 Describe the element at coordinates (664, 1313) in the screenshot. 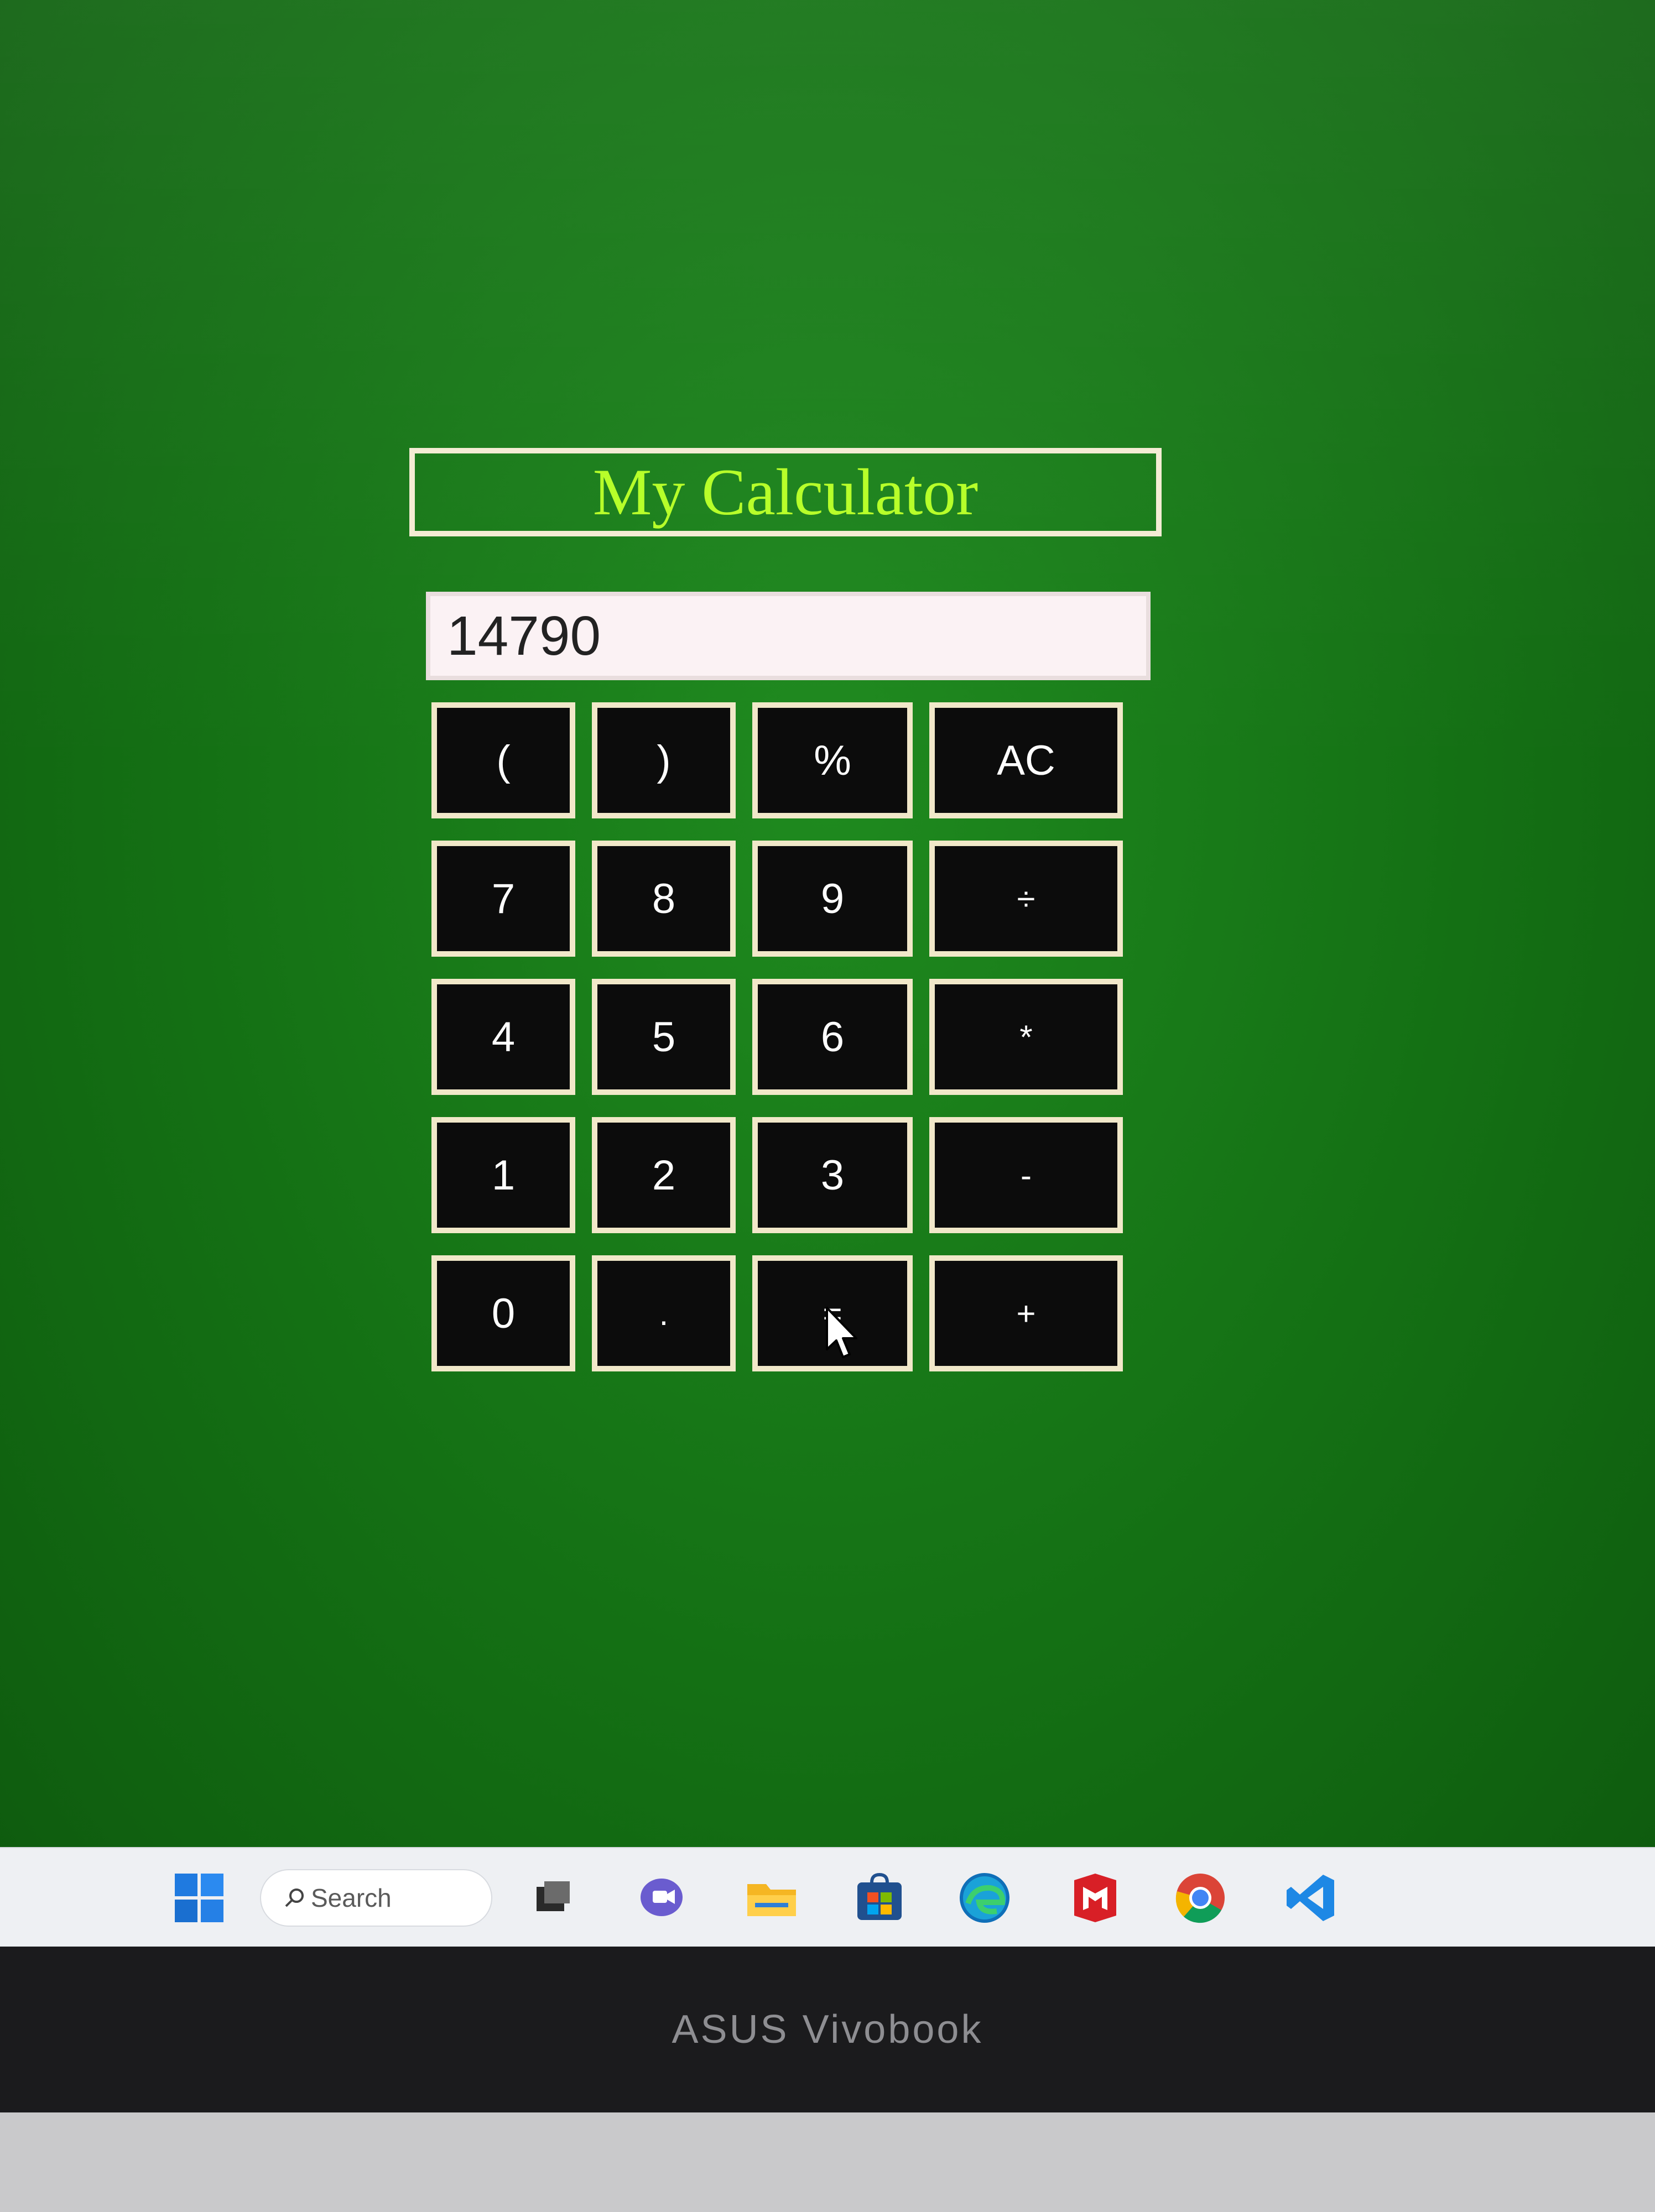

I see `decimal-button: .` at that location.